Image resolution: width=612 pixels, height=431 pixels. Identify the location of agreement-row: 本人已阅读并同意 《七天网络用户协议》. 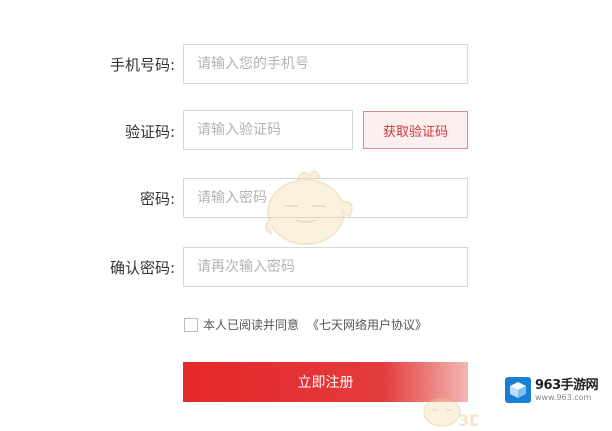
(305, 324).